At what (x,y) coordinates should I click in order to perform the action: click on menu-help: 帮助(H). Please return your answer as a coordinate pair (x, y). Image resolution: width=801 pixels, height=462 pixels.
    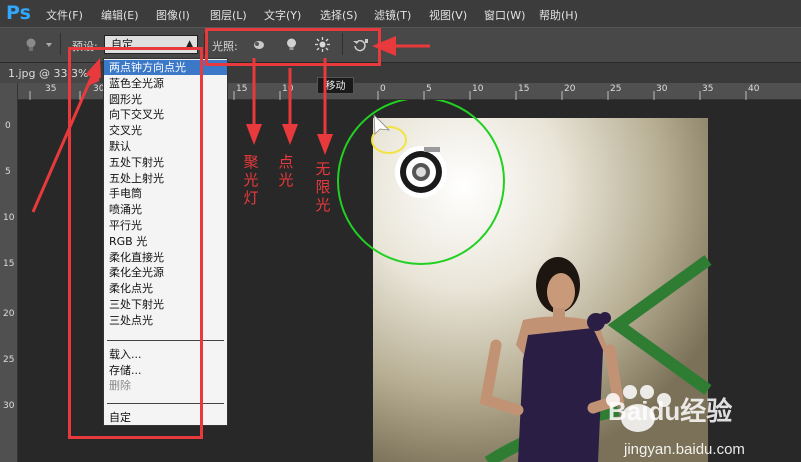
    Looking at the image, I should click on (558, 15).